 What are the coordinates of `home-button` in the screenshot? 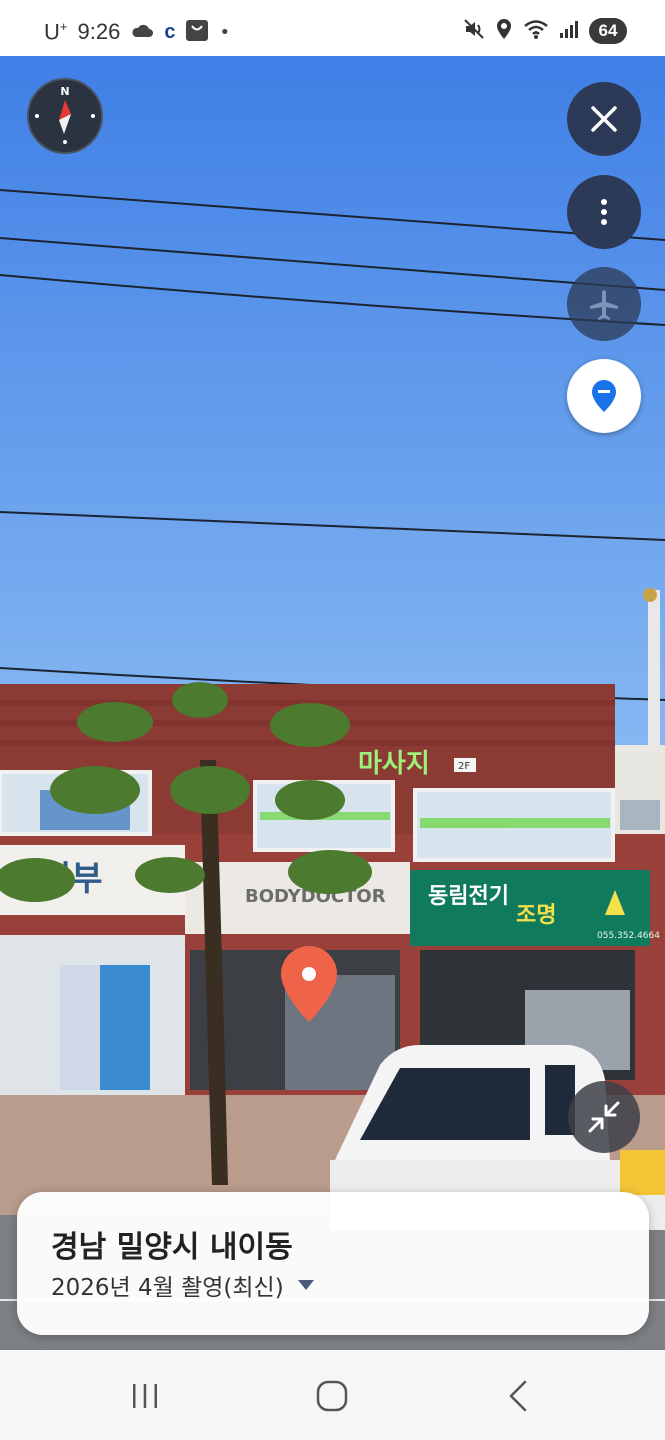 It's located at (332, 1396).